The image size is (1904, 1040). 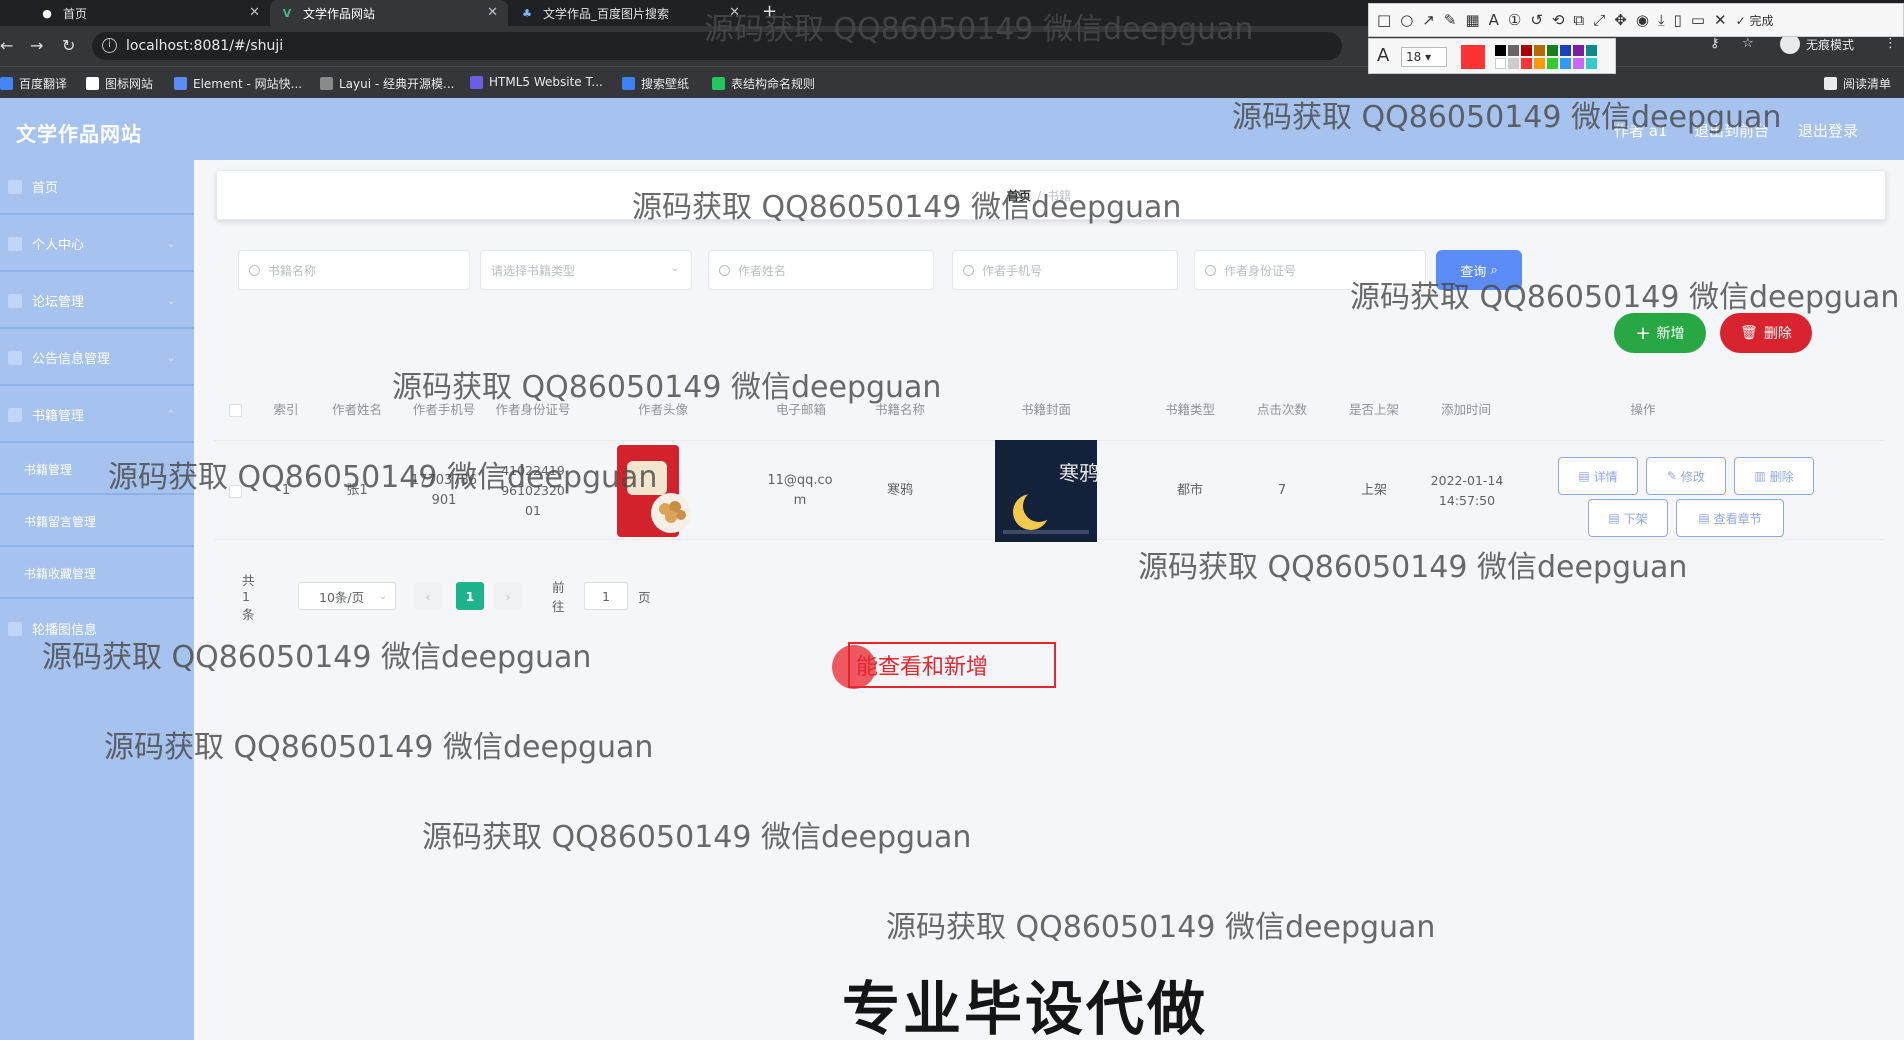 What do you see at coordinates (1755, 20) in the screenshot?
I see `done-button: ✓ 完成` at bounding box center [1755, 20].